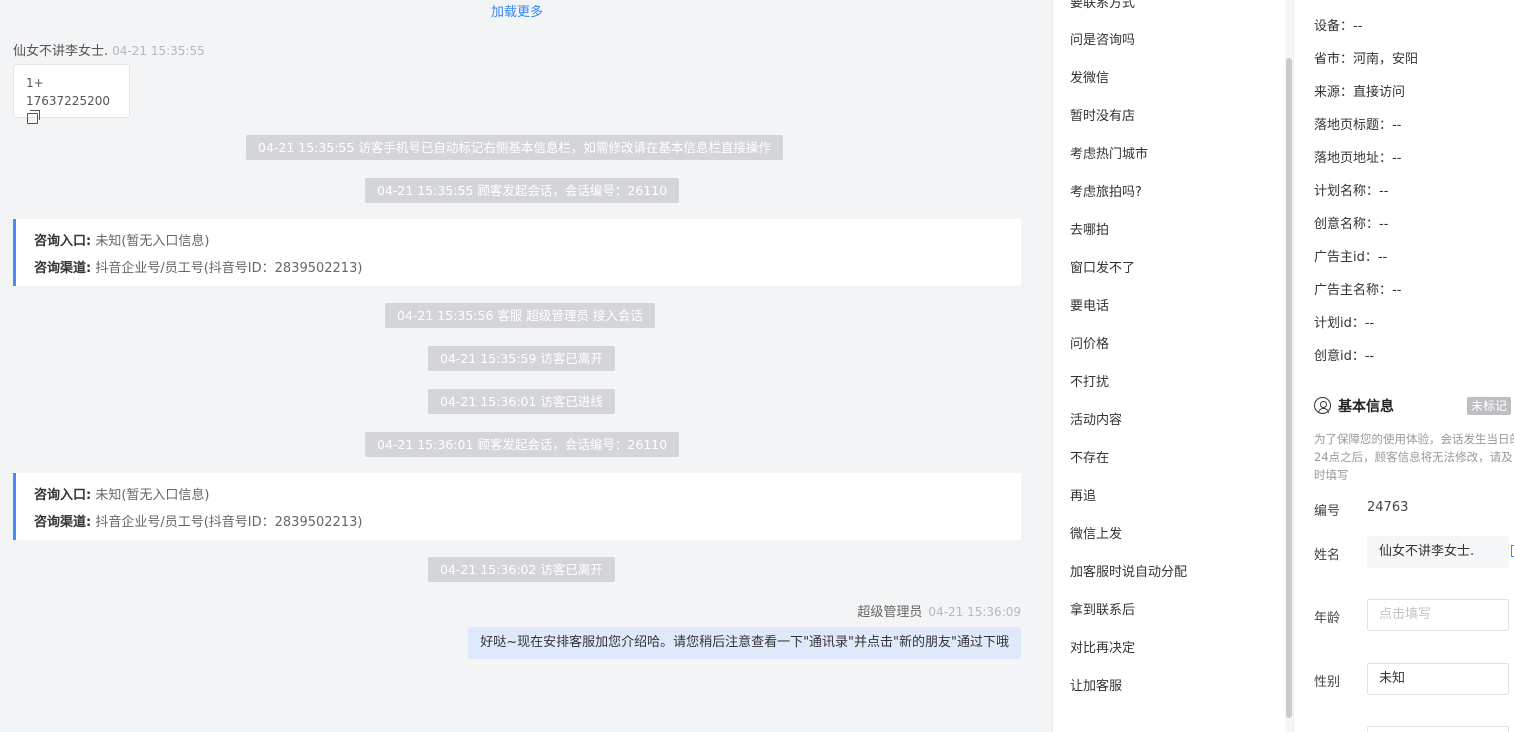 The height and width of the screenshot is (732, 1514). Describe the element at coordinates (1089, 342) in the screenshot. I see `quick-reply-item: 问价格` at that location.